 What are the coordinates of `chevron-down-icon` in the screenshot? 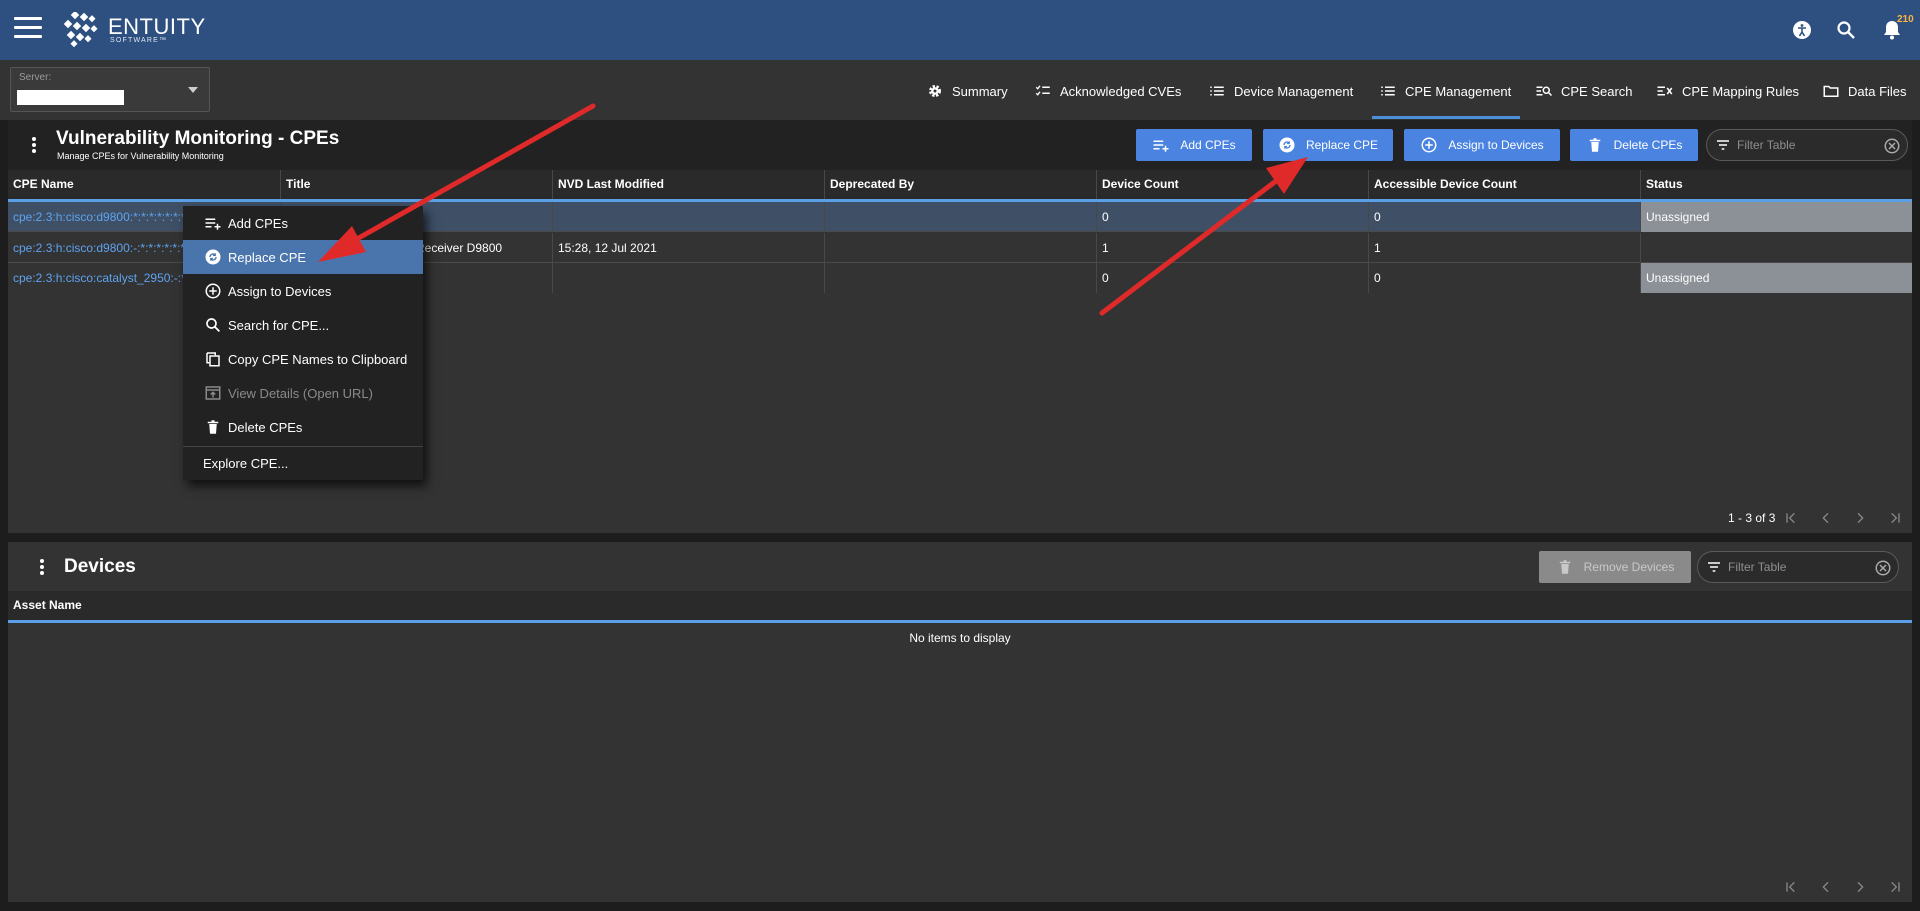 It's located at (193, 90).